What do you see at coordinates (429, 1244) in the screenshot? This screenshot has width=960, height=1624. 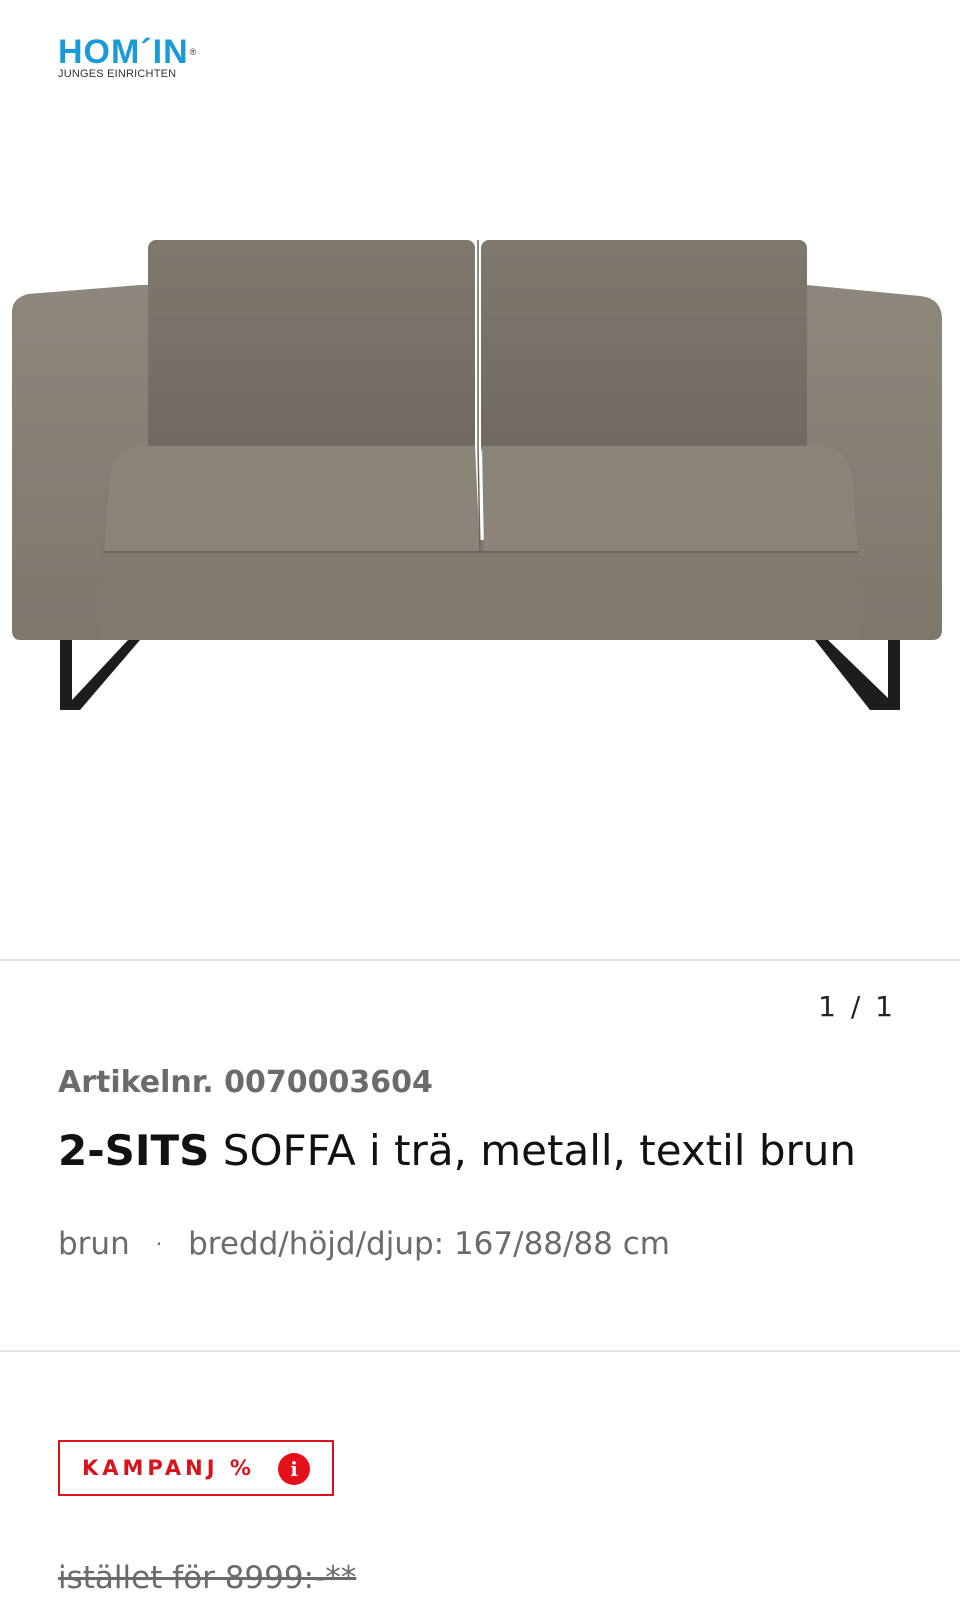 I see `product-dimensions: bredd/höjd/djup: 167/88/88 cm` at bounding box center [429, 1244].